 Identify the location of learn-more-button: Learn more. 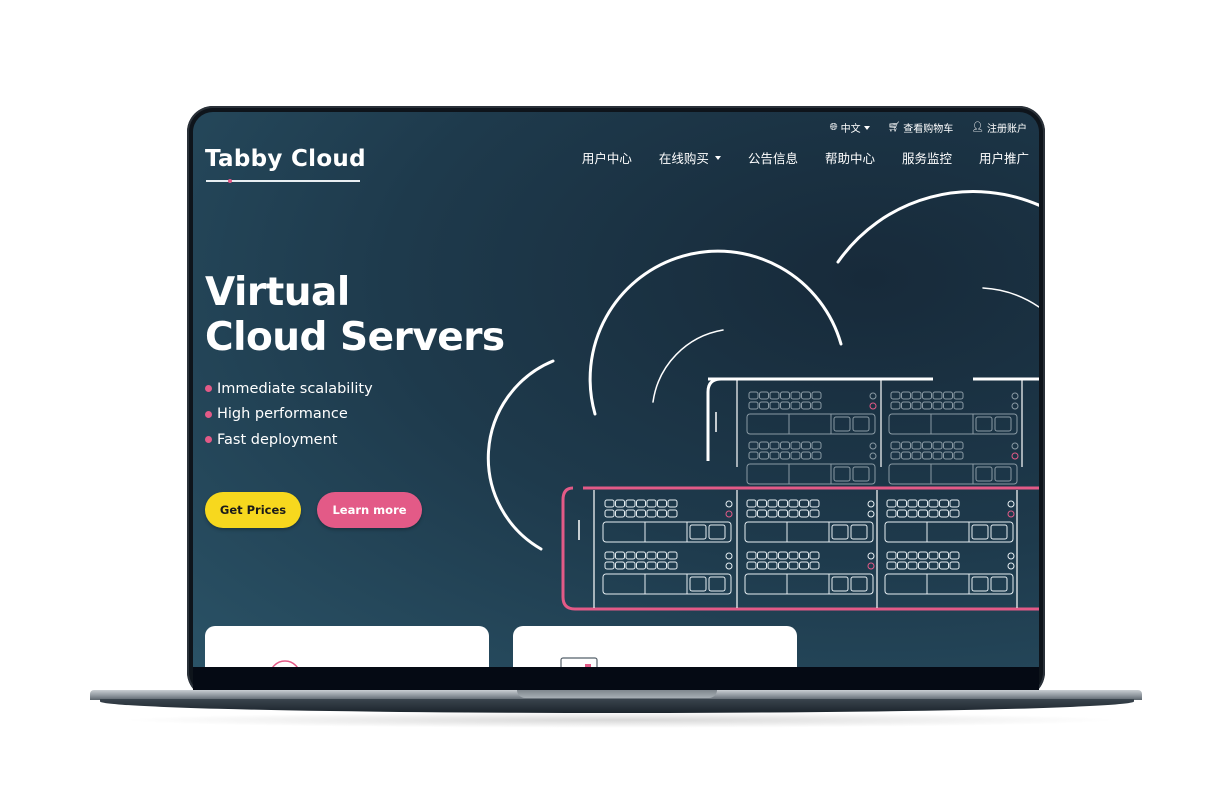
(369, 510).